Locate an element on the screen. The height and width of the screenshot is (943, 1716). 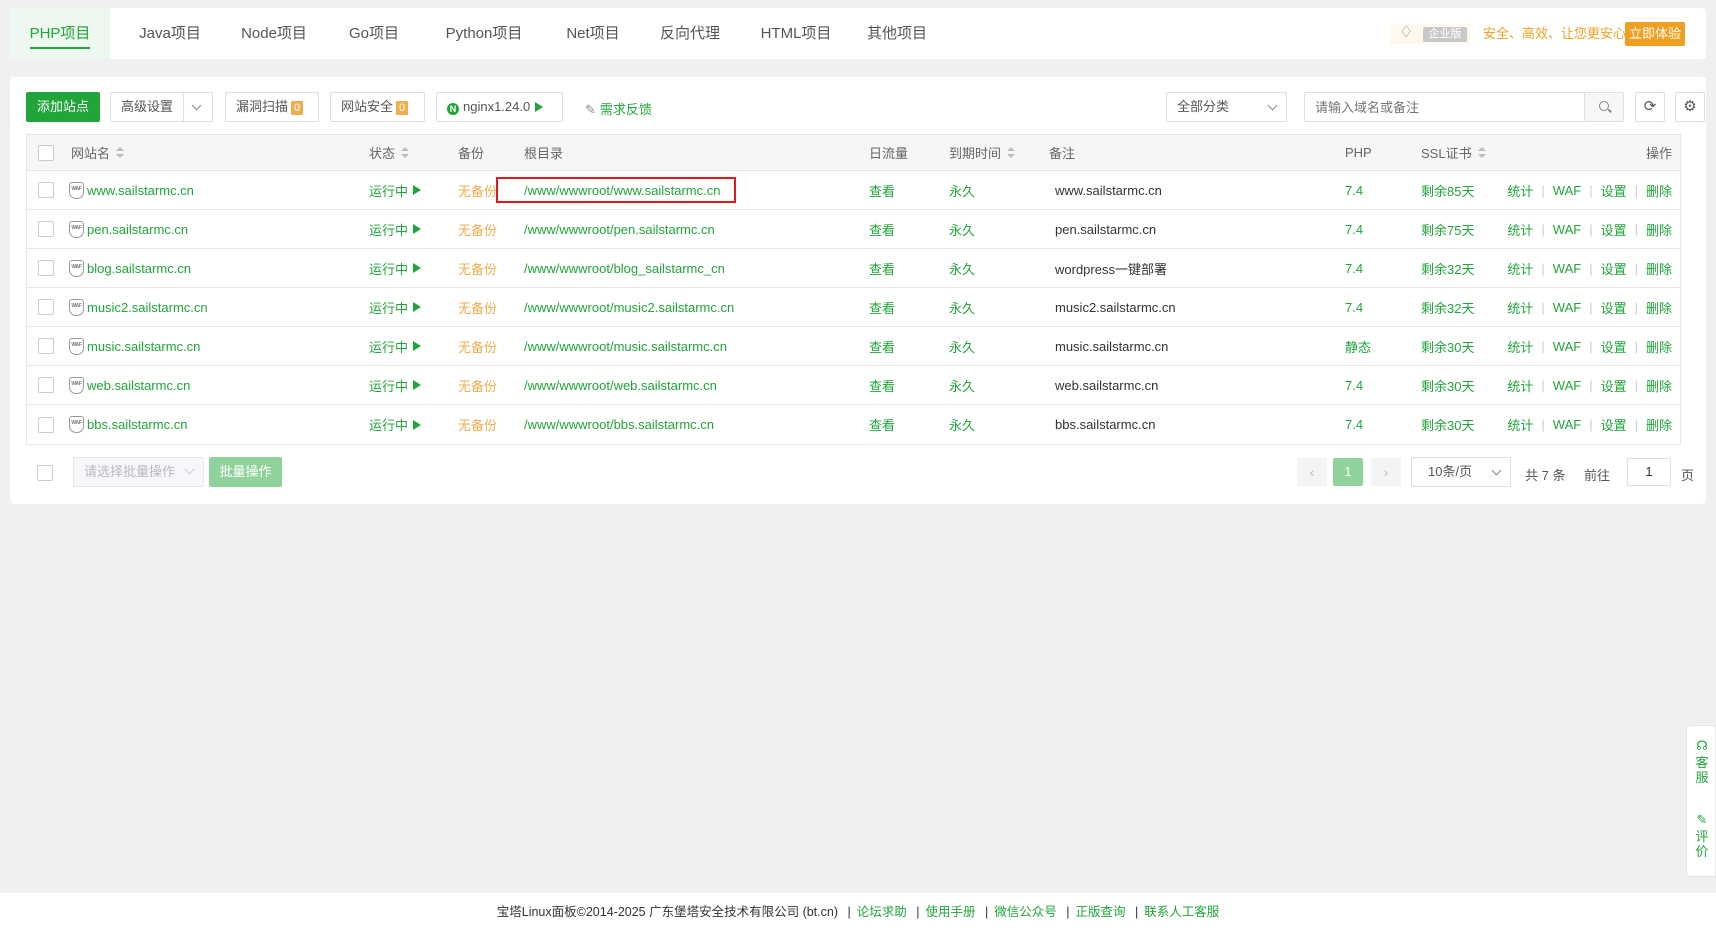
site-security-button: 网站安全 0 is located at coordinates (377, 107).